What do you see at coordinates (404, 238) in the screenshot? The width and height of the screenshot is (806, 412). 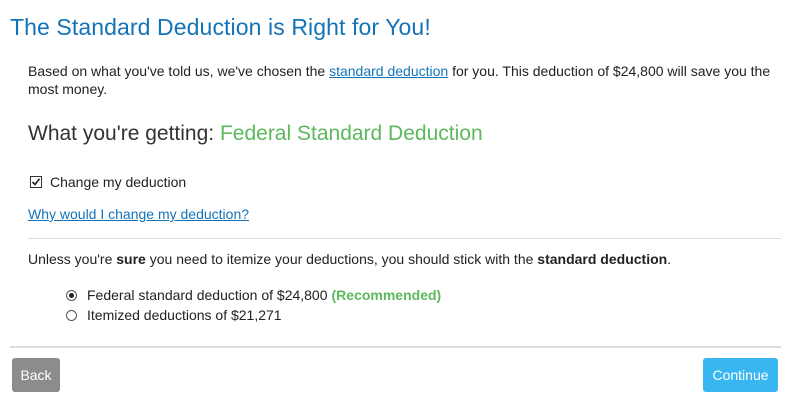 I see `section-divider` at bounding box center [404, 238].